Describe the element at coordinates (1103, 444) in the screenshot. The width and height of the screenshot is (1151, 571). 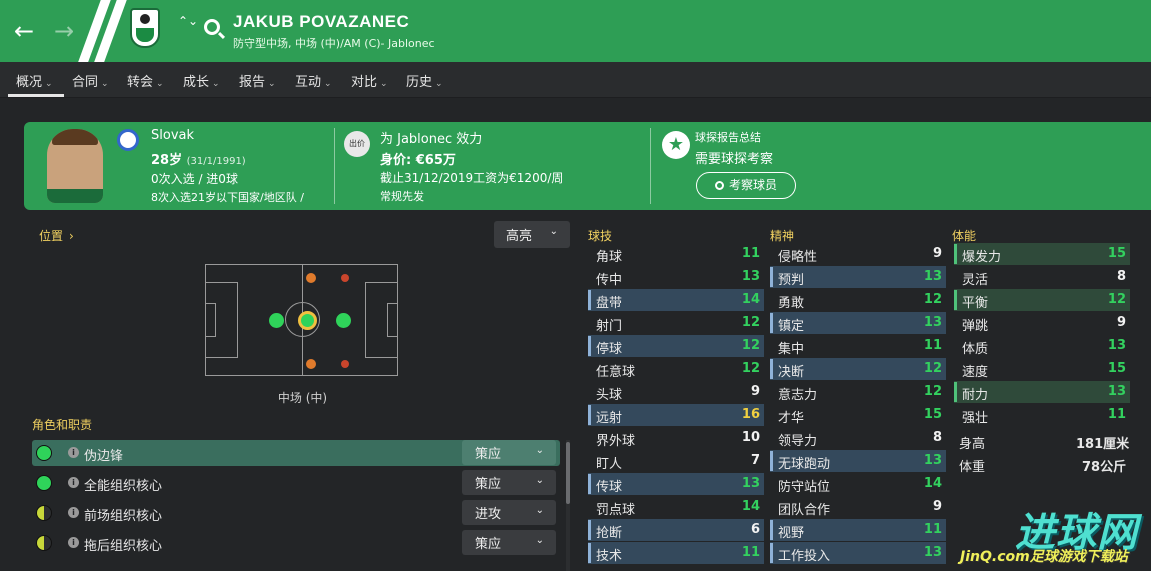
I see `height-value: 181厘米` at that location.